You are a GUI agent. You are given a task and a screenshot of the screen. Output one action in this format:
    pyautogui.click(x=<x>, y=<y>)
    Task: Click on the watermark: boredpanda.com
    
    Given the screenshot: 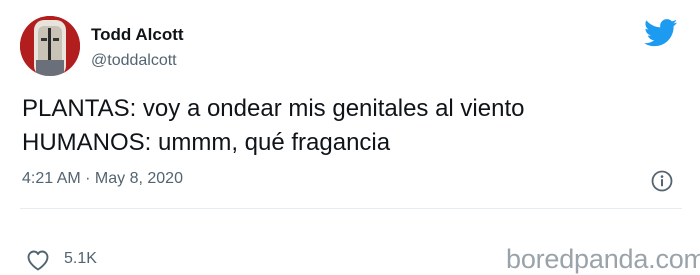 What is the action you would take?
    pyautogui.click(x=603, y=259)
    